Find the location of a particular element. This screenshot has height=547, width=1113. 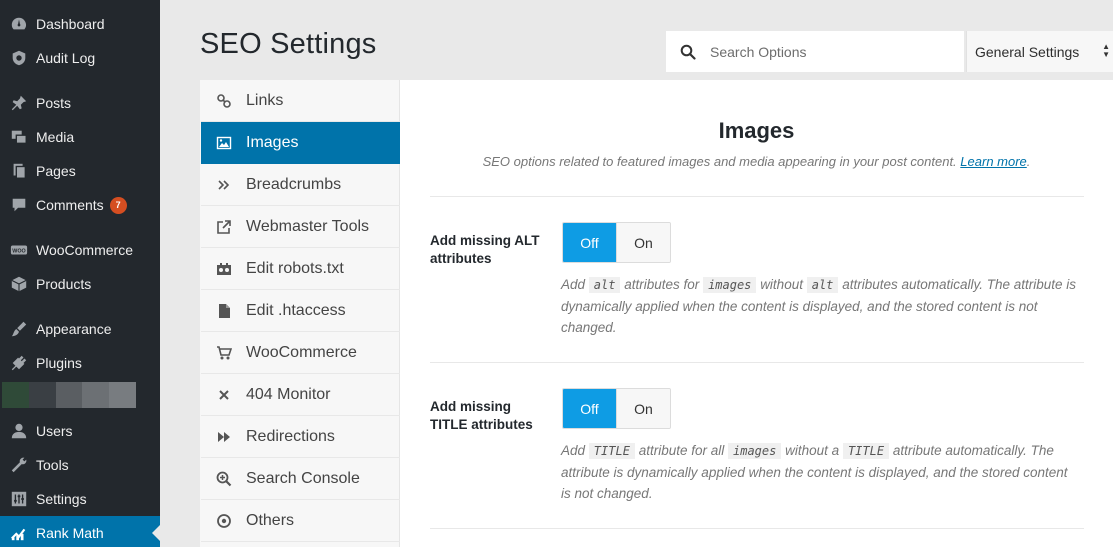

menu-users: Users is located at coordinates (80, 431).